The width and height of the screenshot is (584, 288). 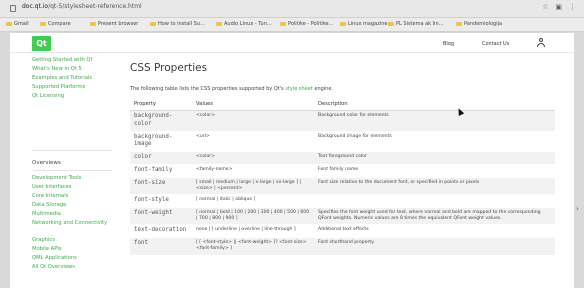 What do you see at coordinates (161, 231) in the screenshot?
I see `property-name: text-decoration` at bounding box center [161, 231].